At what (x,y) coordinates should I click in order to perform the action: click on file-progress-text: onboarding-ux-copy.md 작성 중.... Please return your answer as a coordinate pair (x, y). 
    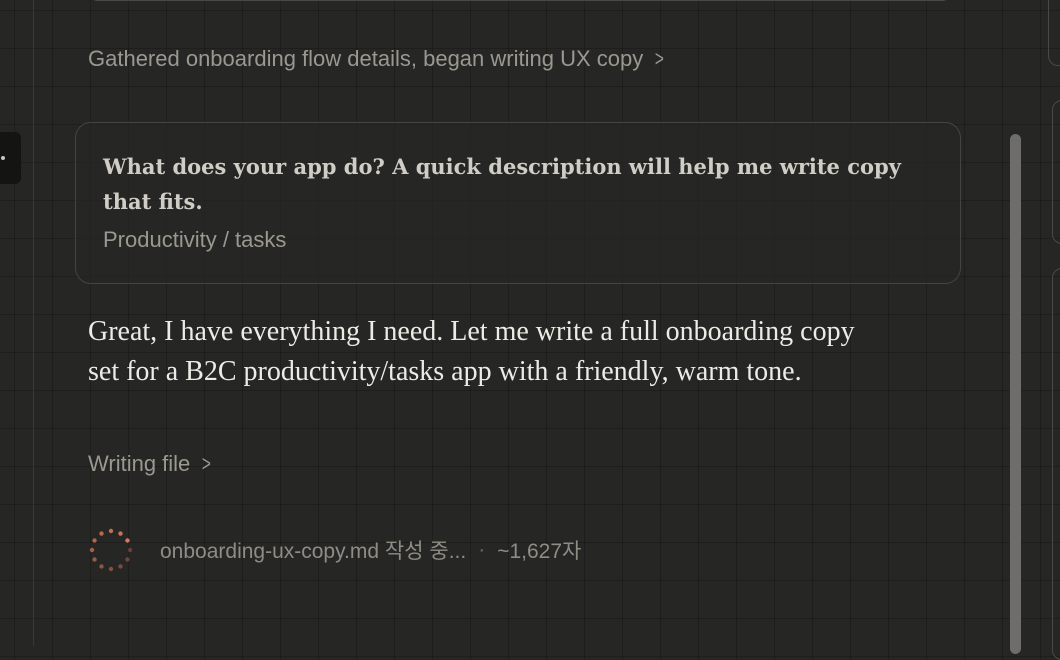
    Looking at the image, I should click on (313, 551).